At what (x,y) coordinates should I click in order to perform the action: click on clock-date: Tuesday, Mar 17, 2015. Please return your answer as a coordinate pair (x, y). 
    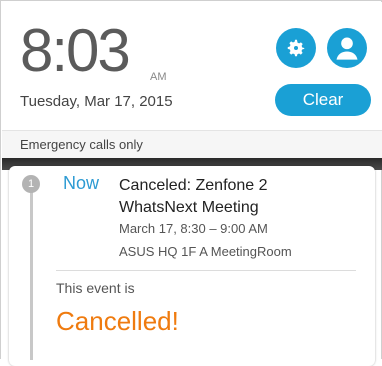
    Looking at the image, I should click on (96, 101).